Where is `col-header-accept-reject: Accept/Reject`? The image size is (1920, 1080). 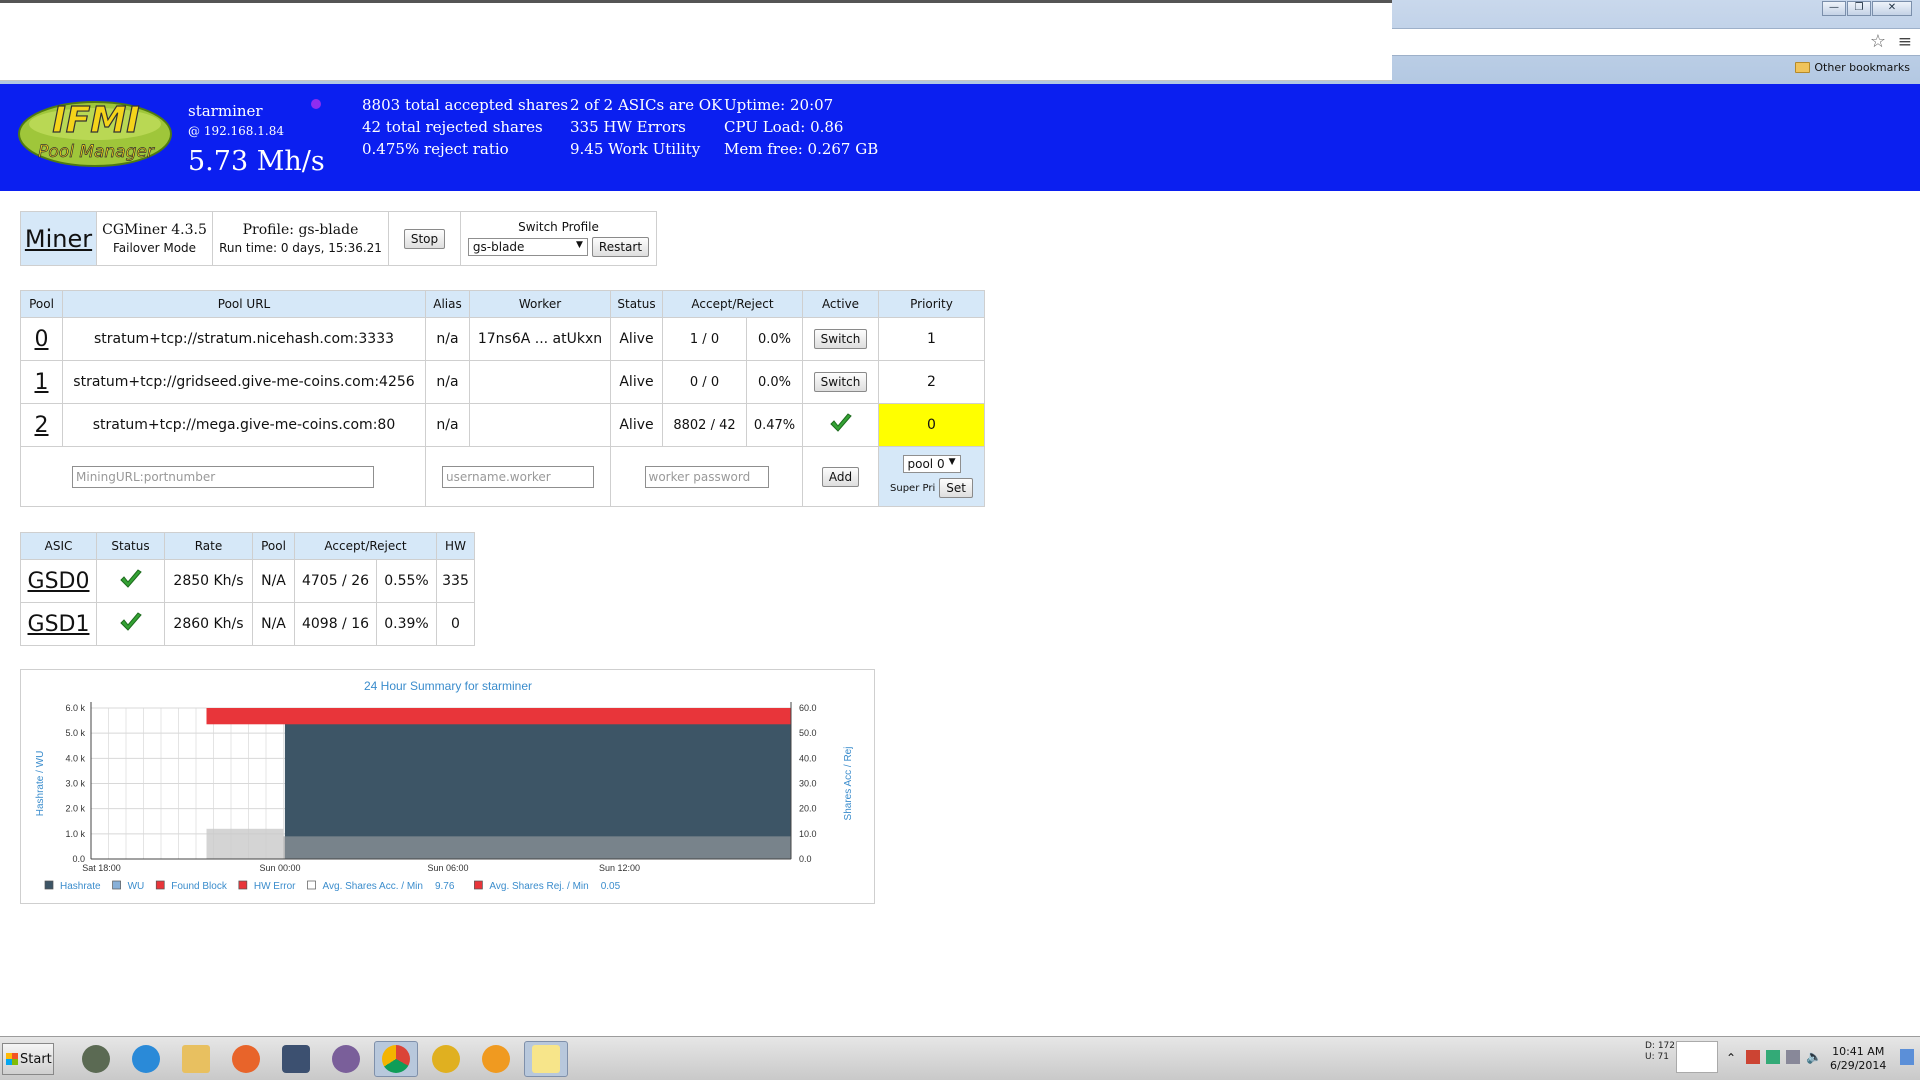
col-header-accept-reject: Accept/Reject is located at coordinates (365, 546).